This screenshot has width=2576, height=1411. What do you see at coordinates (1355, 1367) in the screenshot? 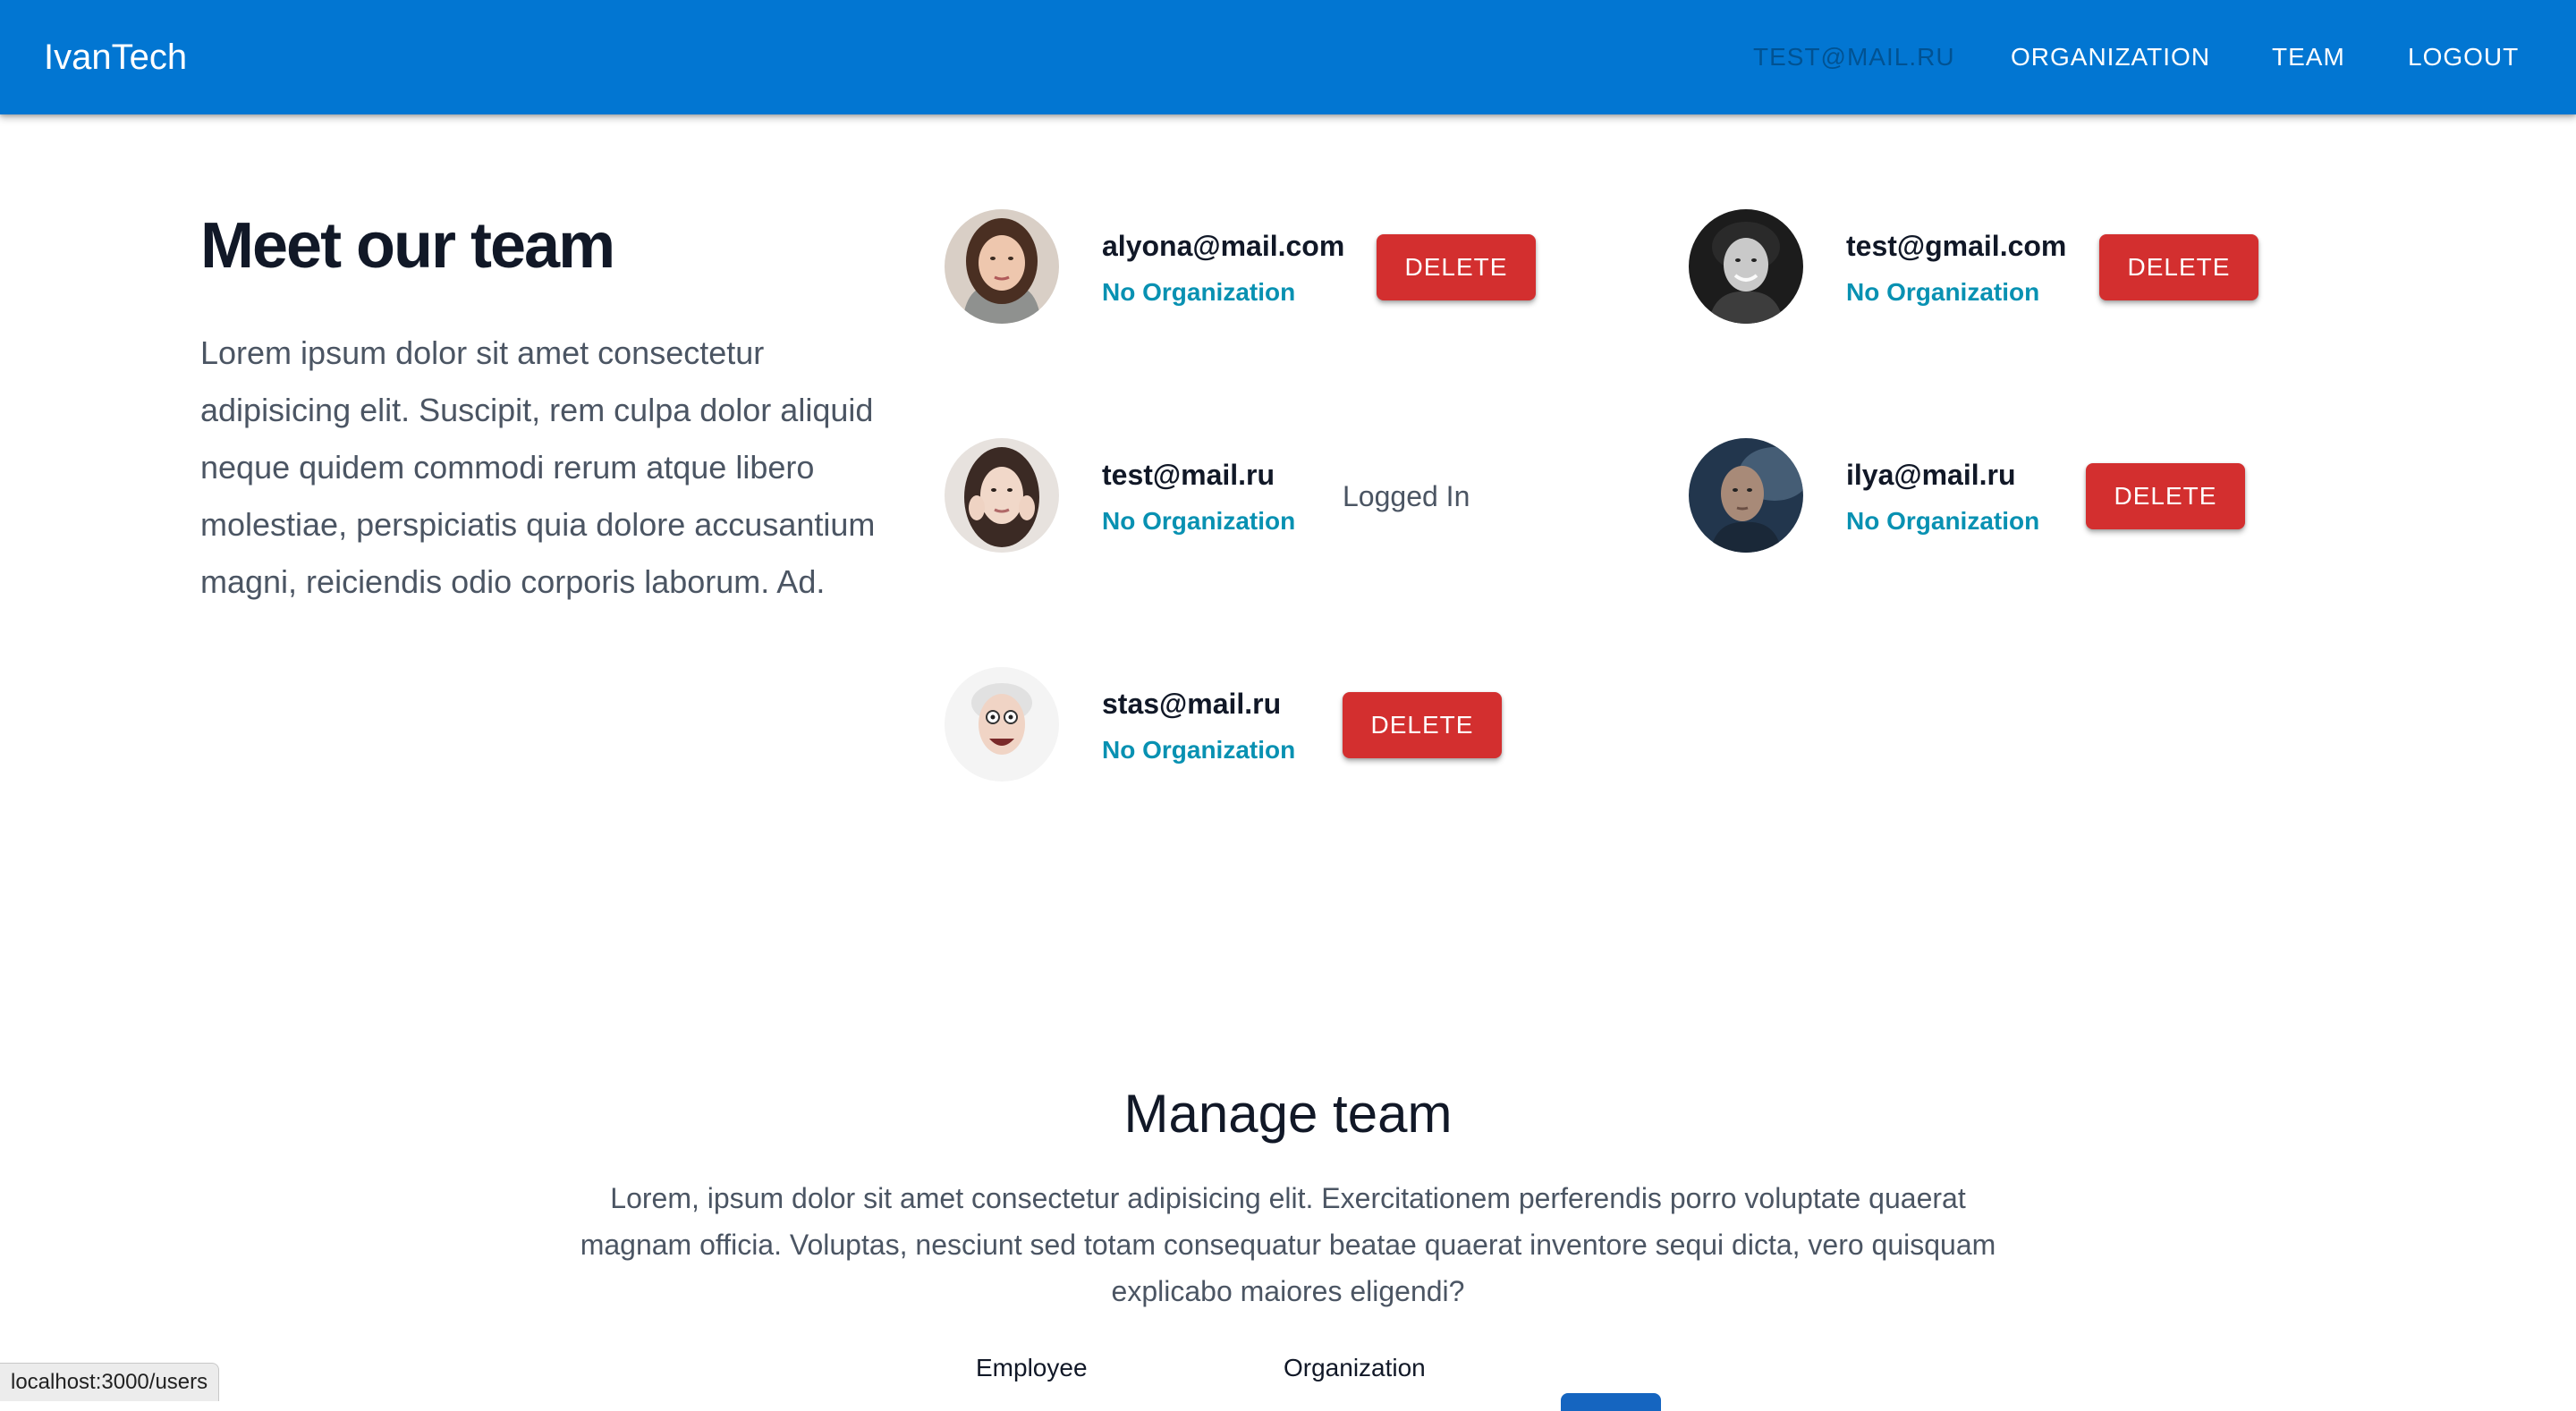
I see `organization-column-label: Organization` at bounding box center [1355, 1367].